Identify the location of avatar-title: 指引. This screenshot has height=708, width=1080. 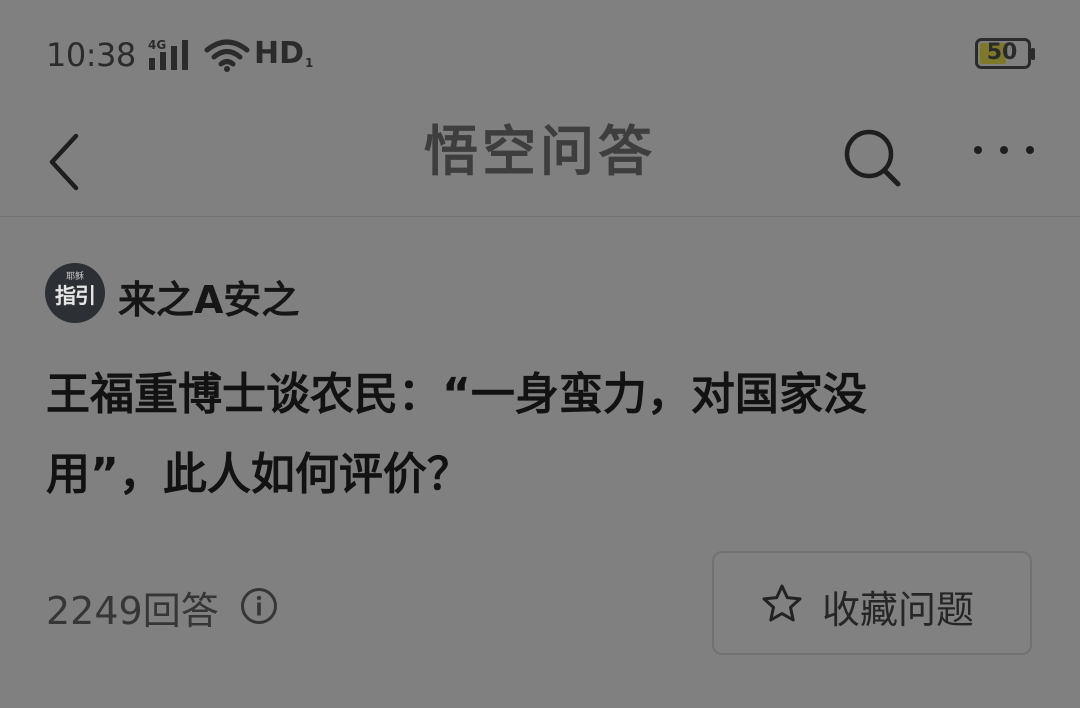
(75, 295).